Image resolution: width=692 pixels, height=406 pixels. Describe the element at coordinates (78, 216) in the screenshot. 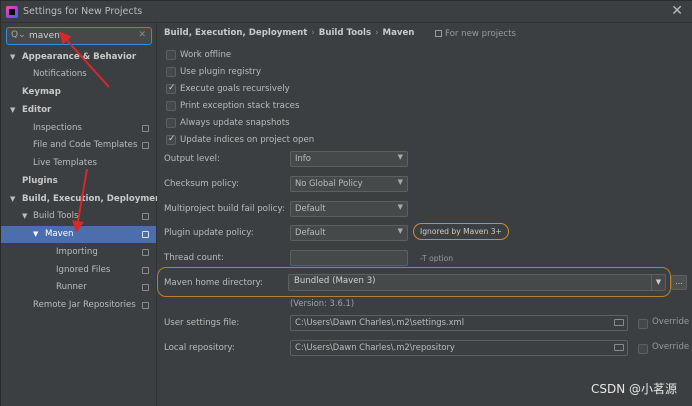

I see `tree-item-build-tools: ▼ Build Tools` at that location.